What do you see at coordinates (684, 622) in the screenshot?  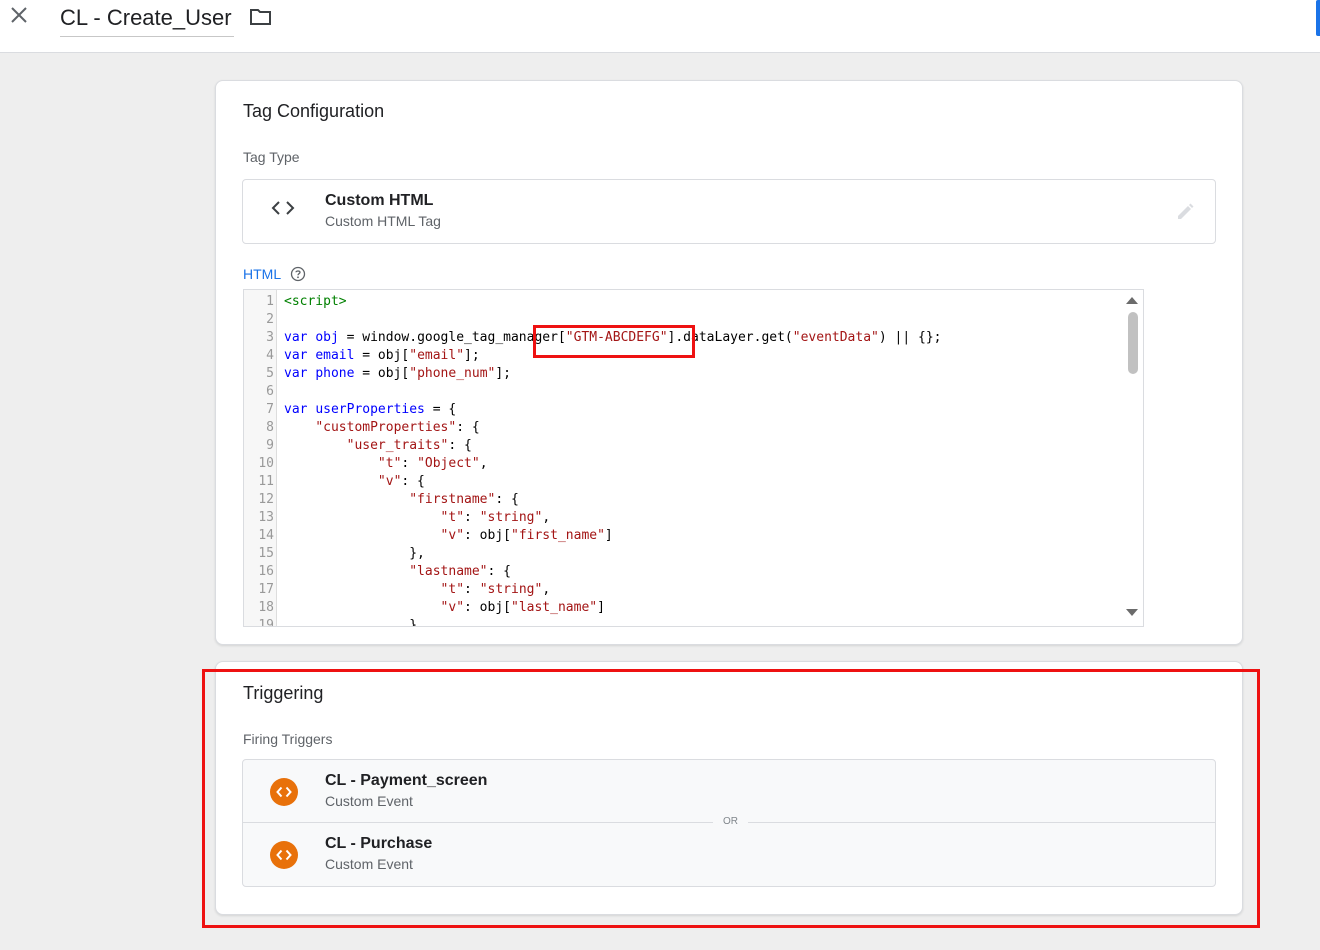 I see `code-line: 19 }` at bounding box center [684, 622].